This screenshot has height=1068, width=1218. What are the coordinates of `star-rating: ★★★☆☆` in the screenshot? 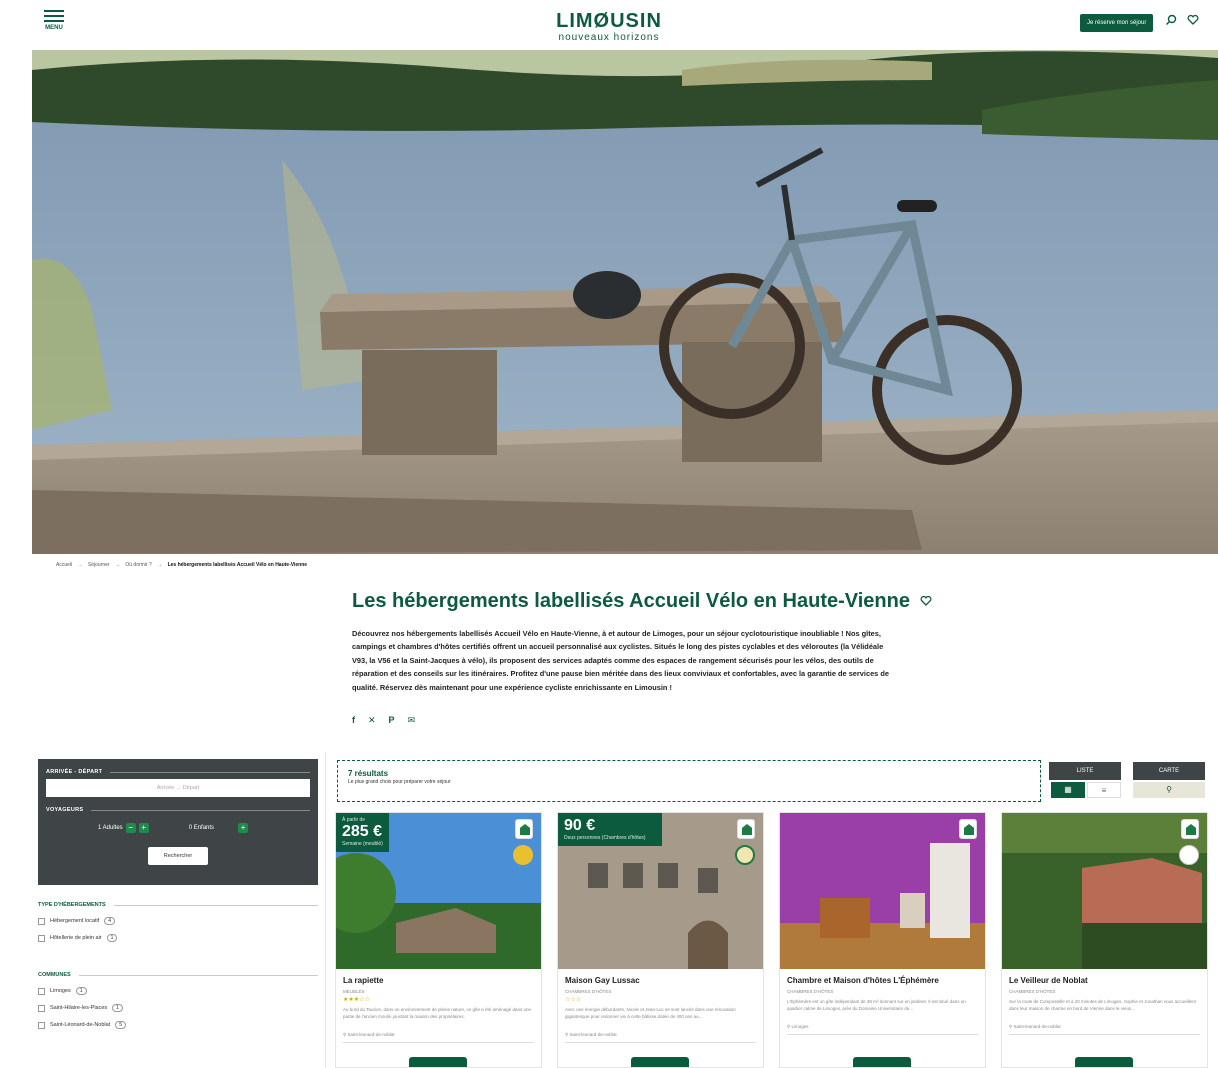 It's located at (356, 1000).